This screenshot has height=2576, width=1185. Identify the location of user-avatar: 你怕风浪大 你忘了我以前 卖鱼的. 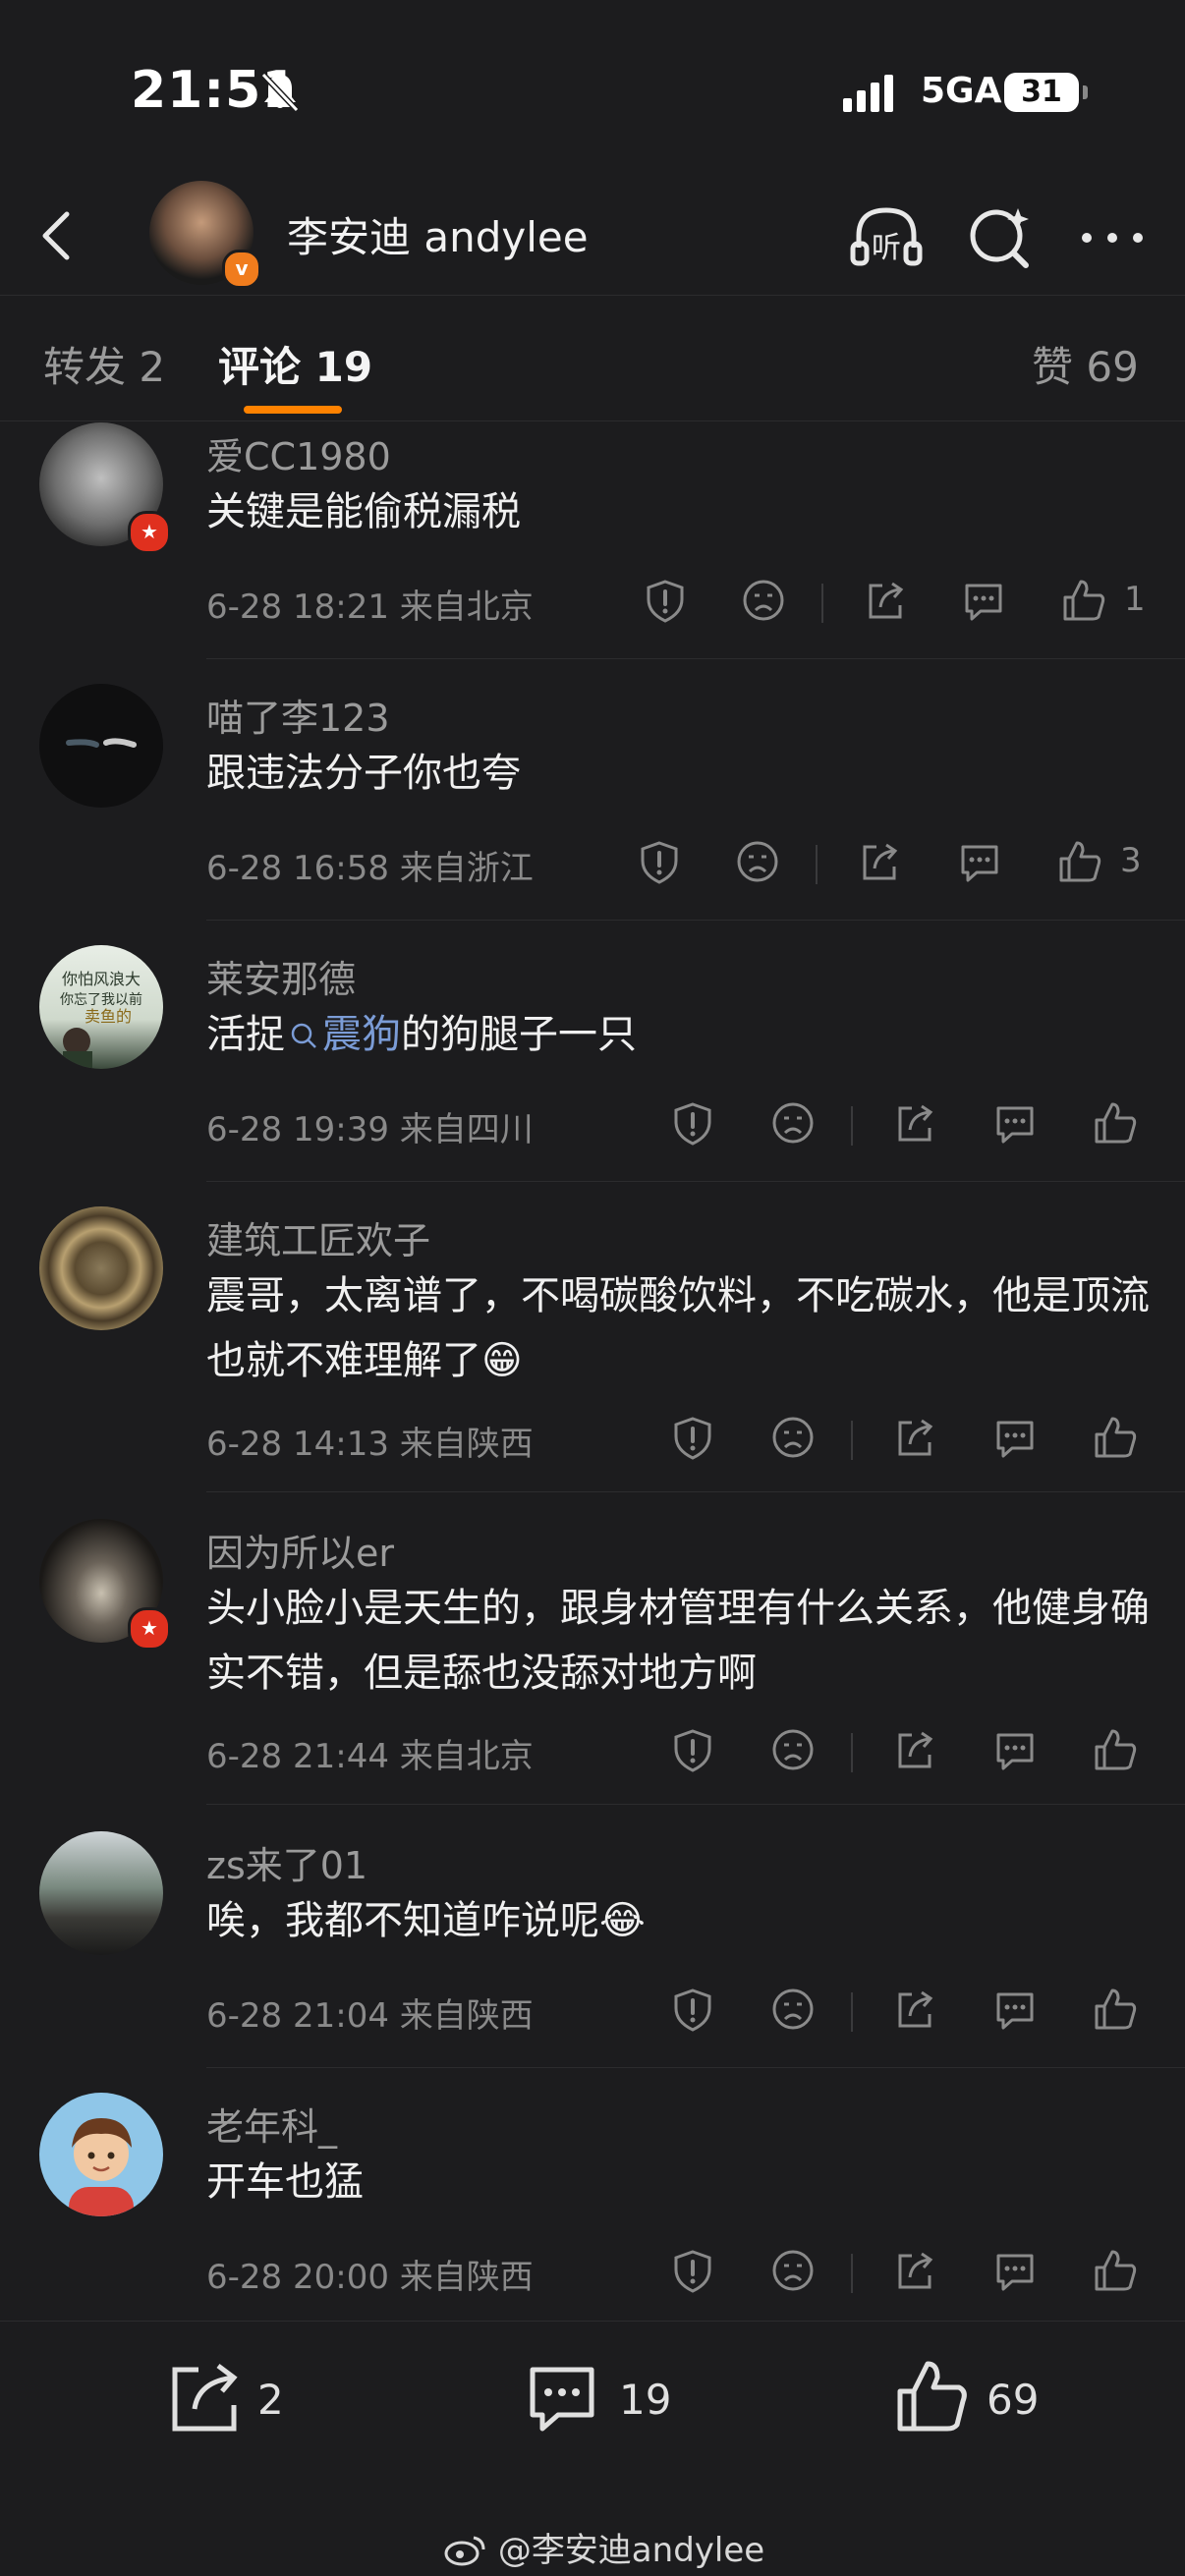
(101, 1007).